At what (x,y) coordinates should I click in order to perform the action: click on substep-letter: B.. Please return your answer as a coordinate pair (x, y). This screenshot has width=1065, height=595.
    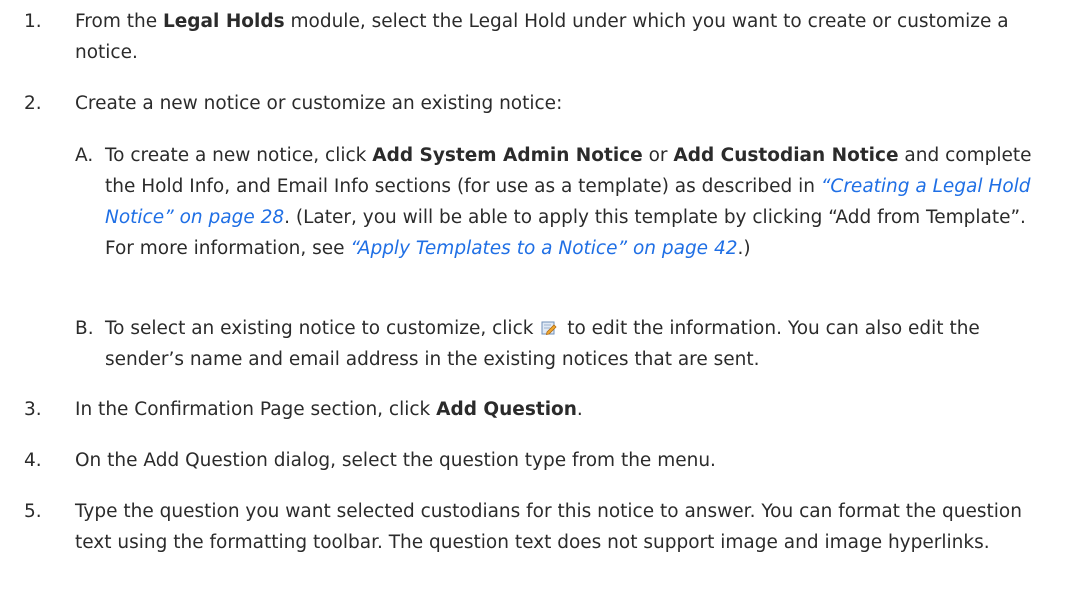
    Looking at the image, I should click on (84, 328).